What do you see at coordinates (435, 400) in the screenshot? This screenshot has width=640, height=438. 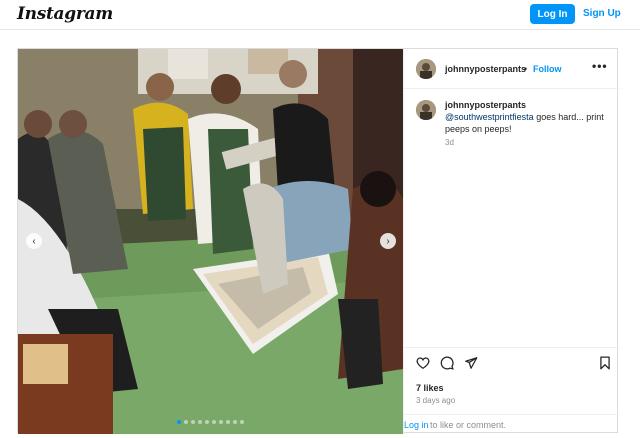 I see `post-date: 3 days ago` at bounding box center [435, 400].